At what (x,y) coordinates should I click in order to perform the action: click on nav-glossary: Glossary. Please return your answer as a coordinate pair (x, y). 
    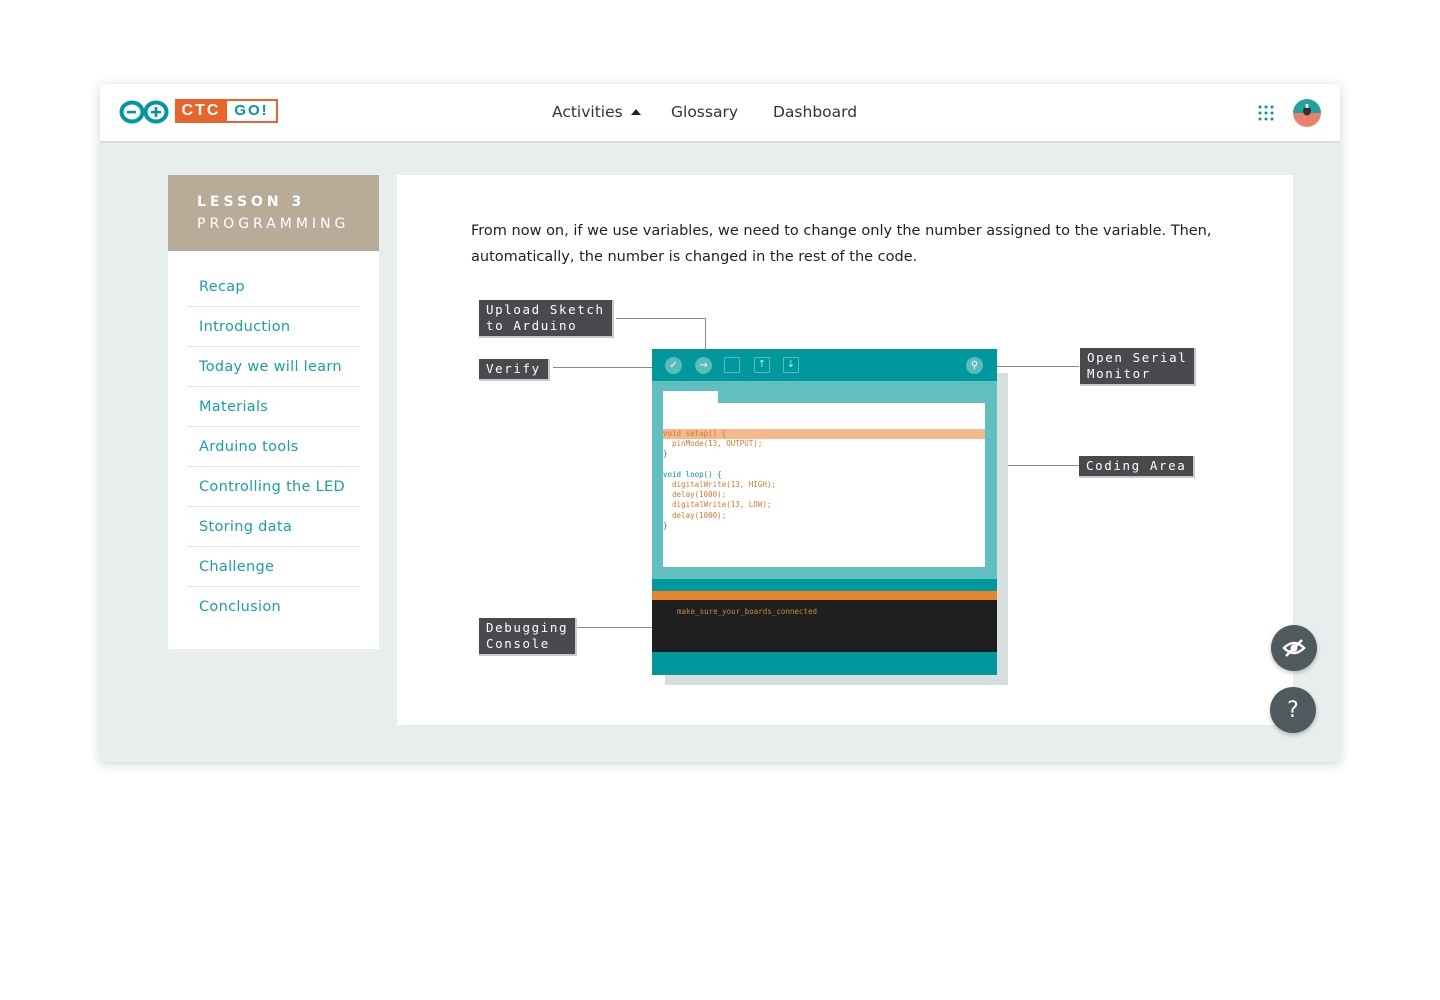
    Looking at the image, I should click on (704, 112).